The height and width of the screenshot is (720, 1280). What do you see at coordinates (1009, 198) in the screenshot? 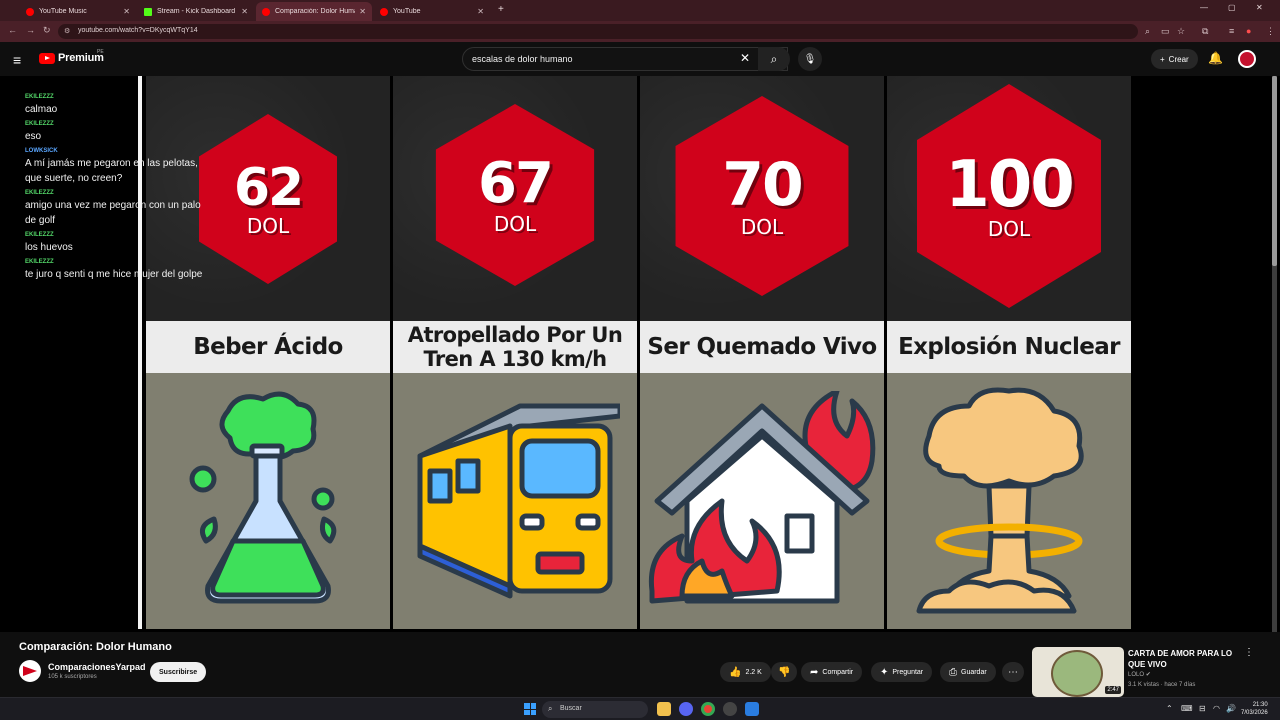
I see `card-top: 100 DOL` at bounding box center [1009, 198].